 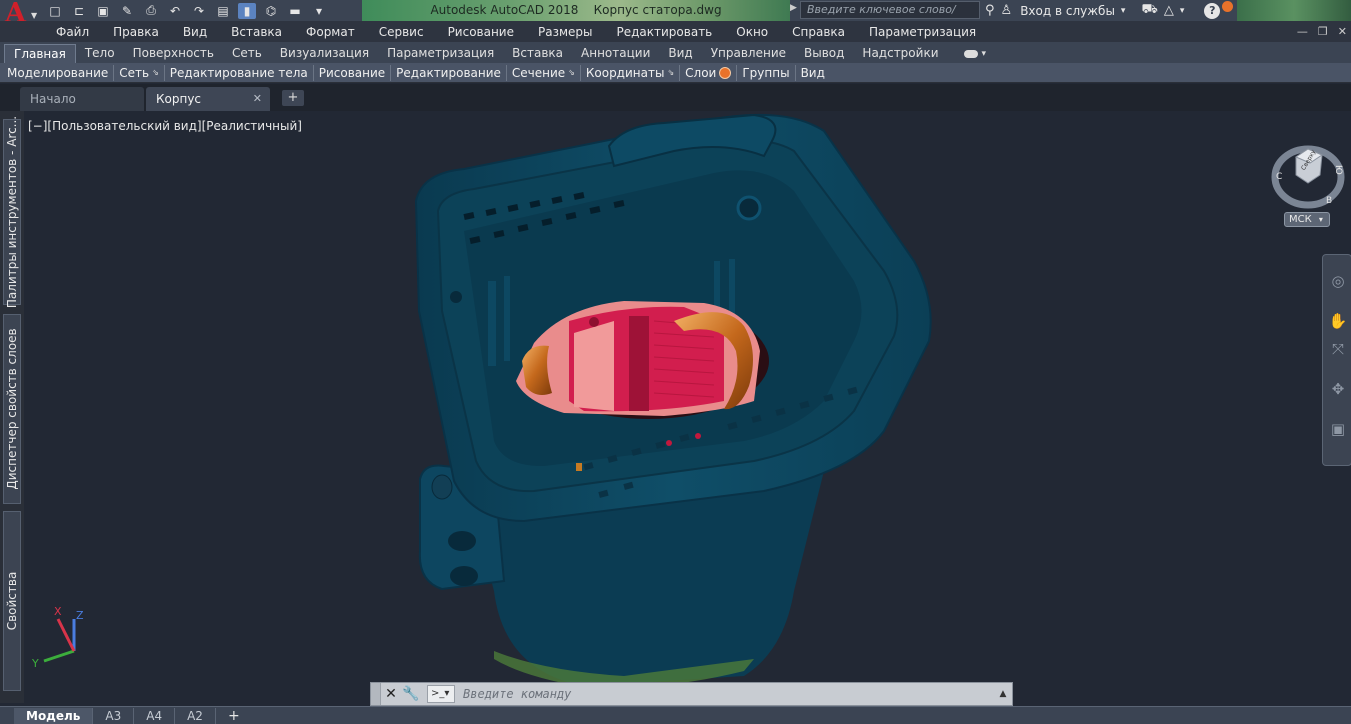 I want to click on new-tab-button: +, so click(x=293, y=98).